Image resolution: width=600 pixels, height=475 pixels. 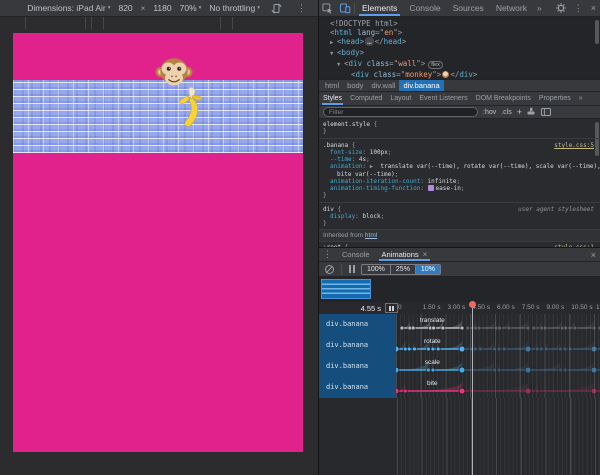 What do you see at coordinates (125, 8) in the screenshot?
I see `device-width-field: 820` at bounding box center [125, 8].